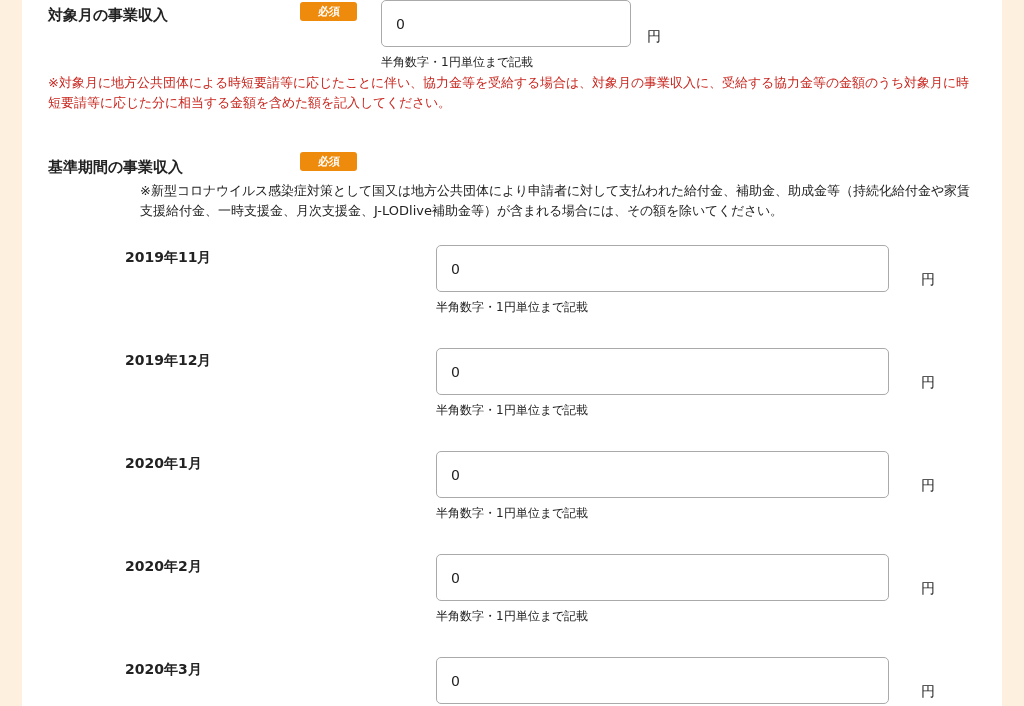 The width and height of the screenshot is (1024, 706). Describe the element at coordinates (169, 360) in the screenshot. I see `month-label: 2019年12月` at that location.